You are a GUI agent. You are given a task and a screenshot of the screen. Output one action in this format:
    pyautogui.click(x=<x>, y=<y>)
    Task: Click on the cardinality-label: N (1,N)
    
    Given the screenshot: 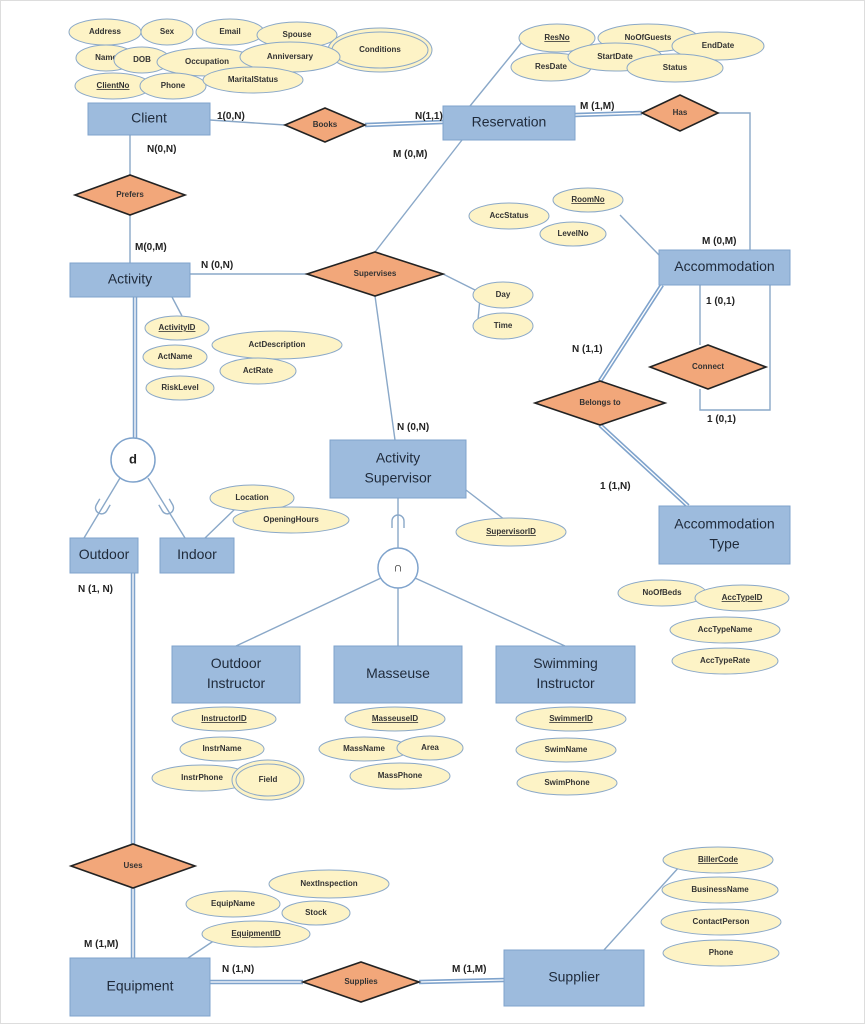 What is the action you would take?
    pyautogui.click(x=238, y=969)
    